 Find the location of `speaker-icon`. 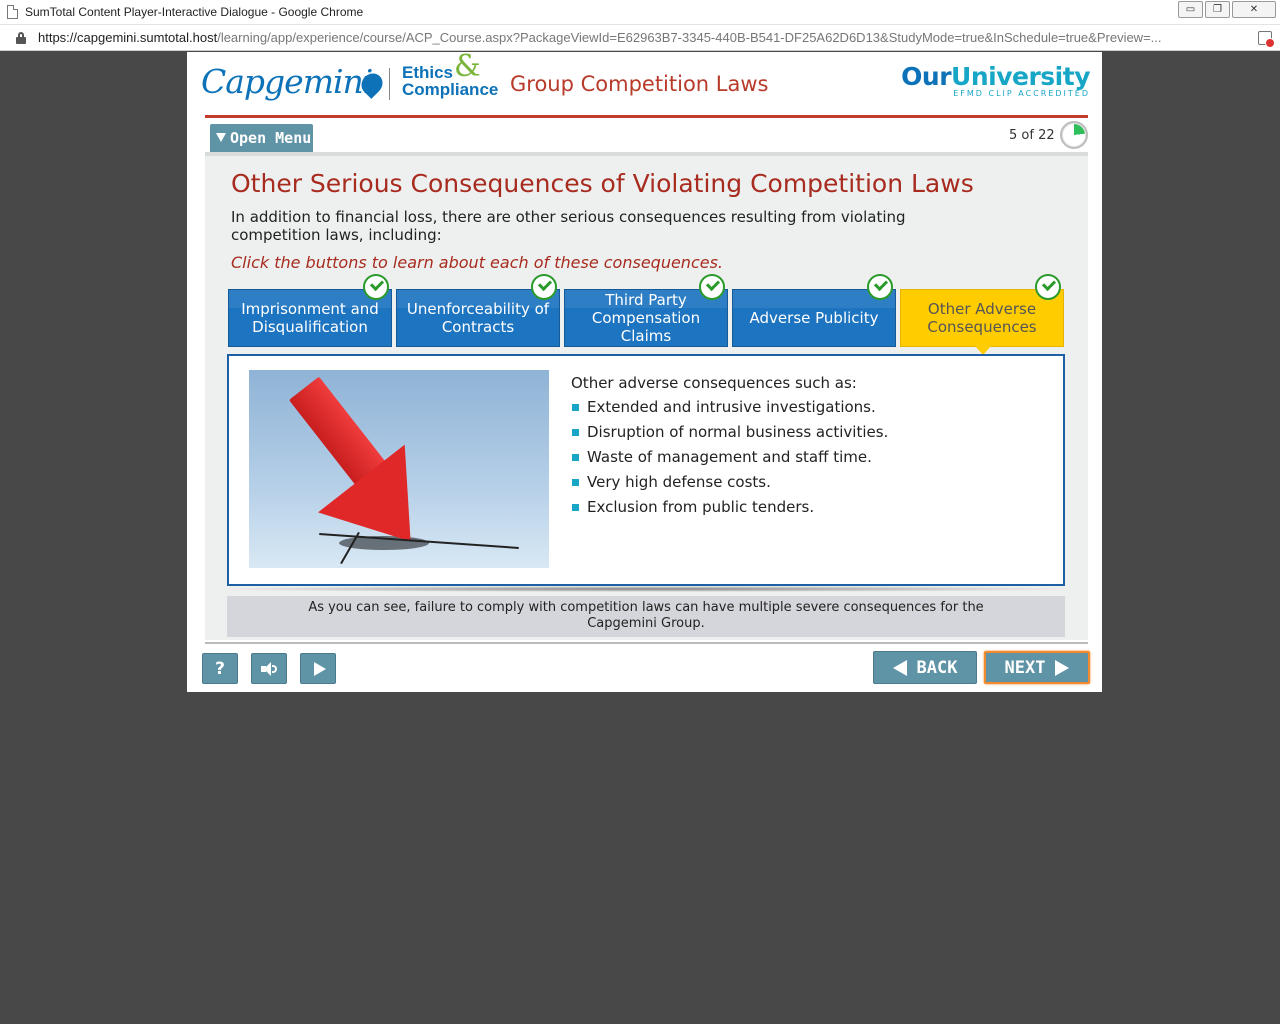

speaker-icon is located at coordinates (269, 668).